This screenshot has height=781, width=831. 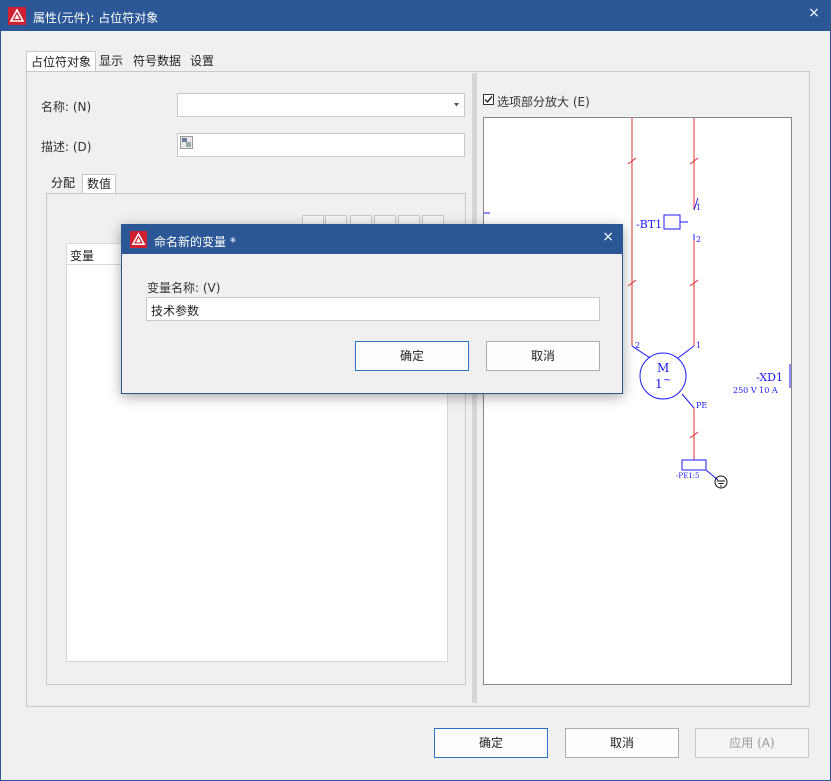 I want to click on variable-name-label: 变量名称: (V), so click(x=184, y=288).